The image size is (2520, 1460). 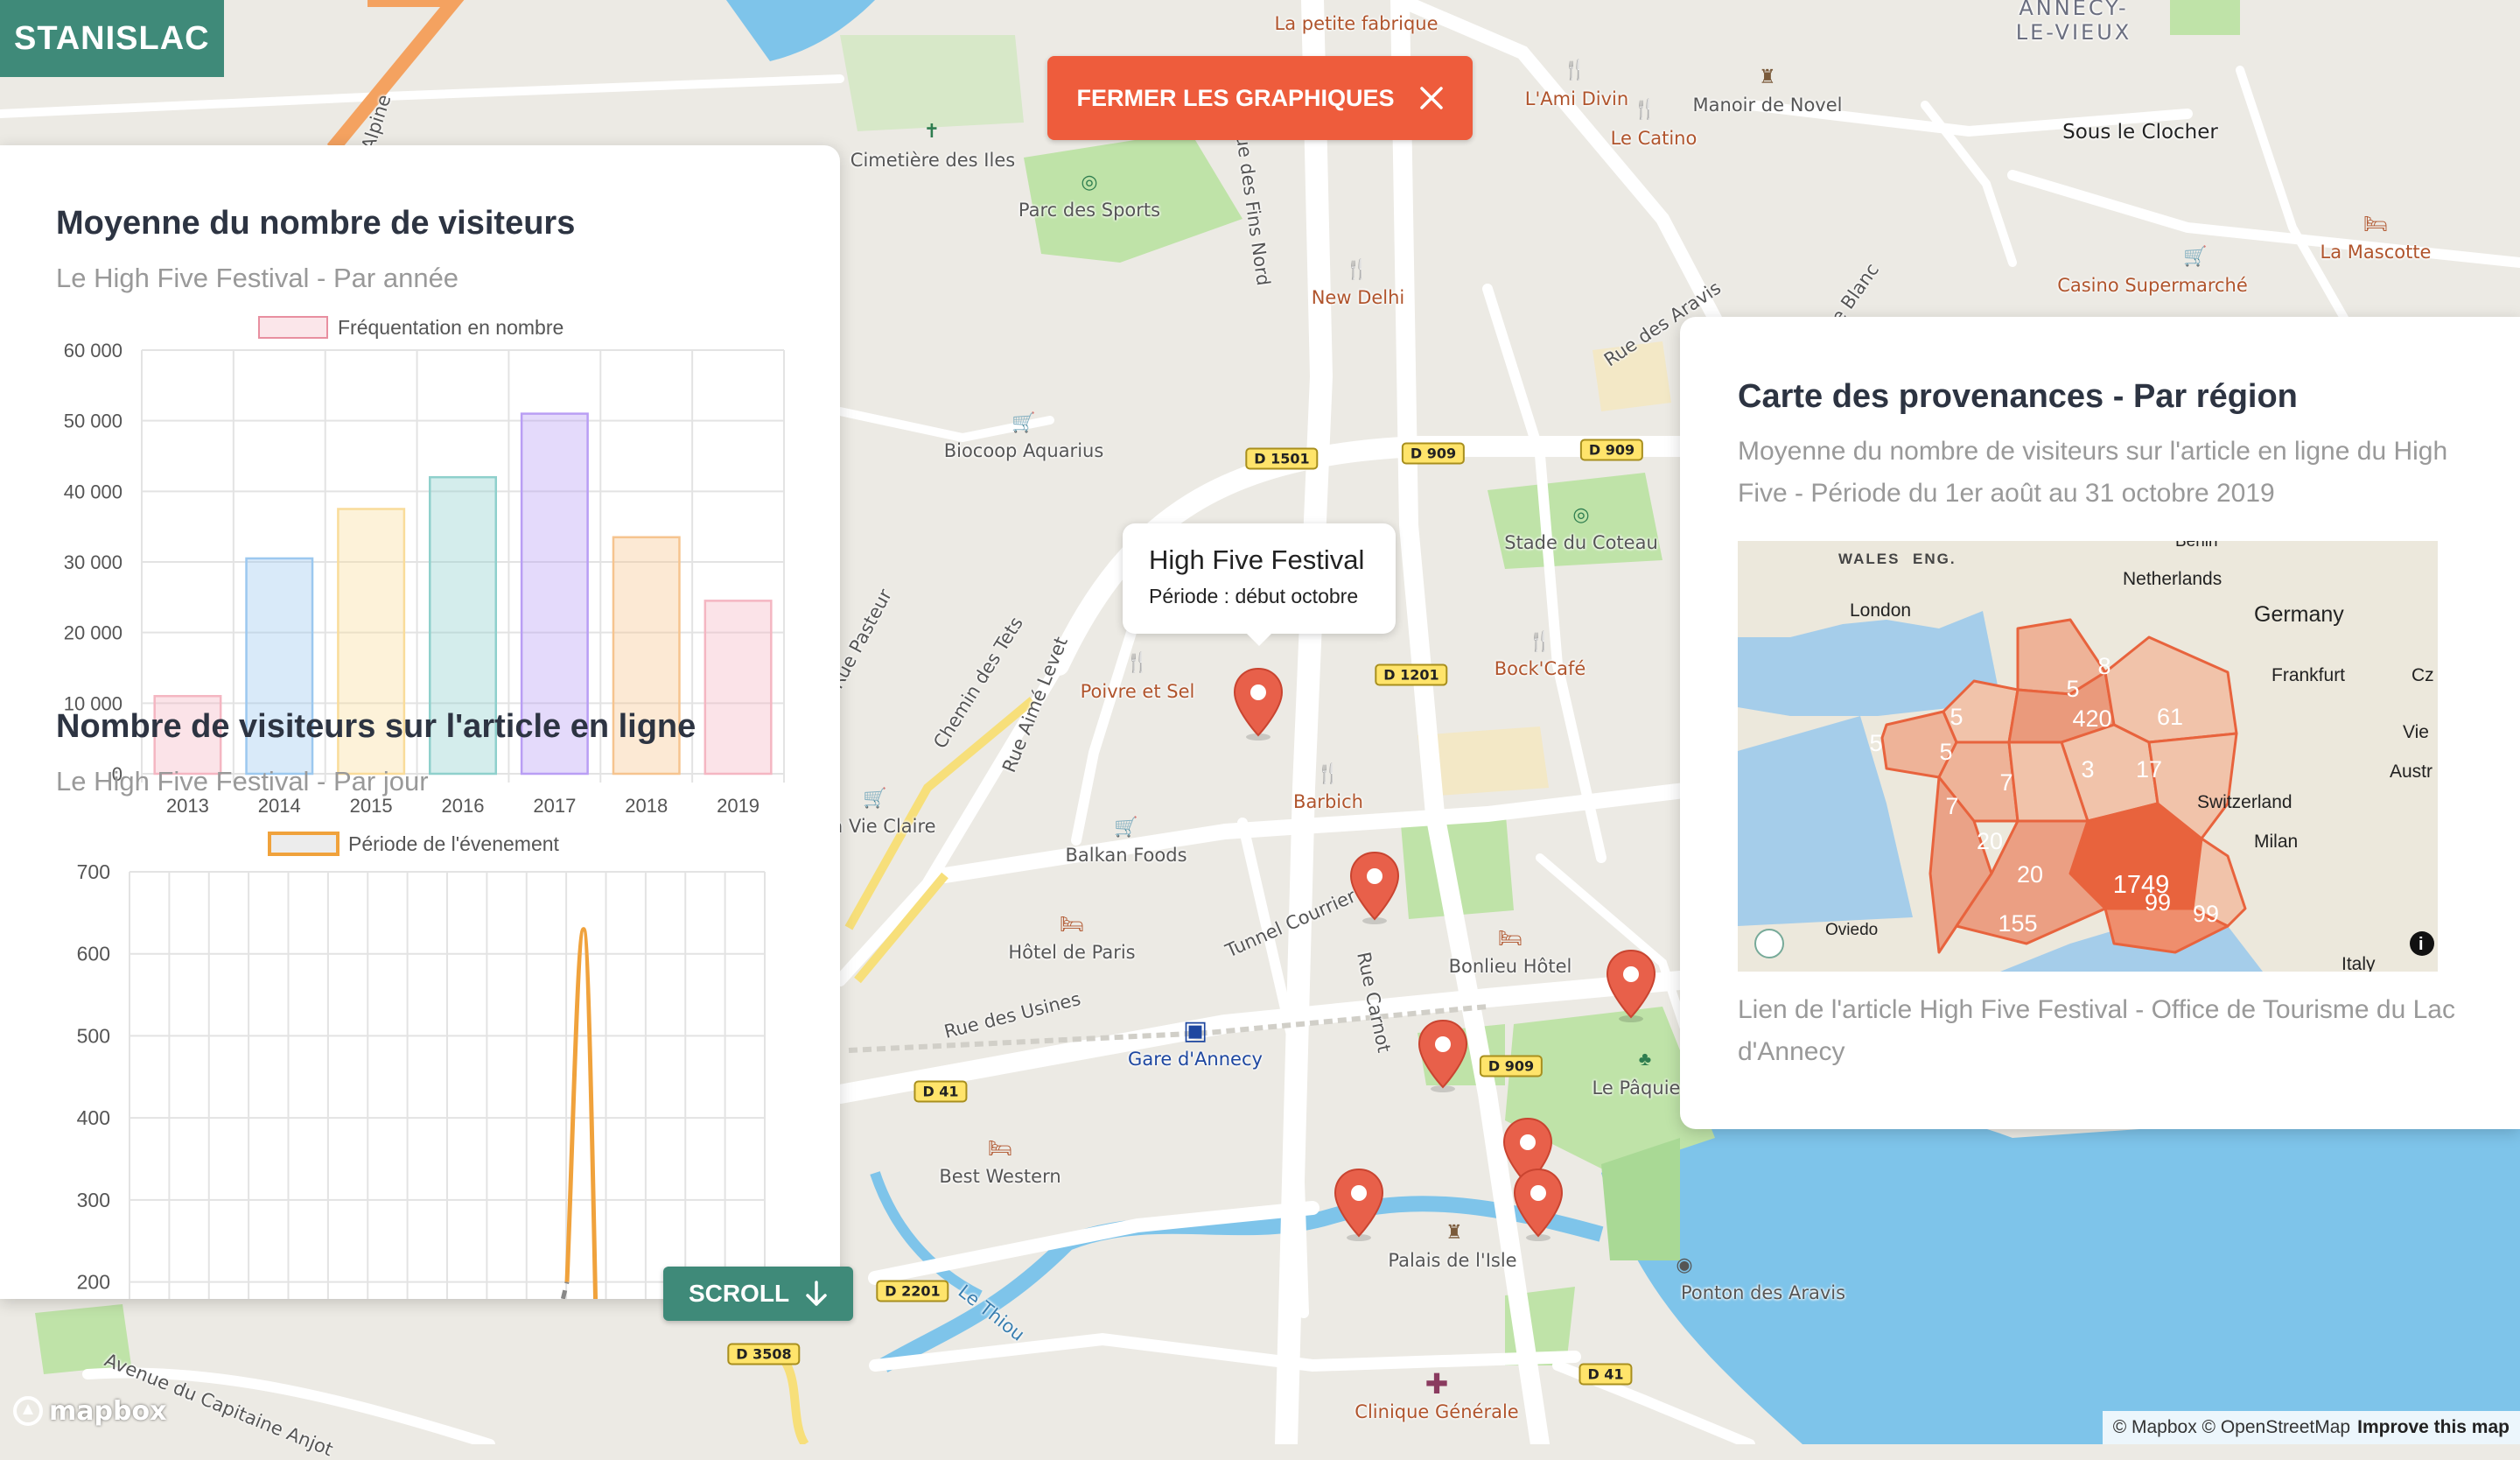 I want to click on train-icon: ▣, so click(x=1195, y=1031).